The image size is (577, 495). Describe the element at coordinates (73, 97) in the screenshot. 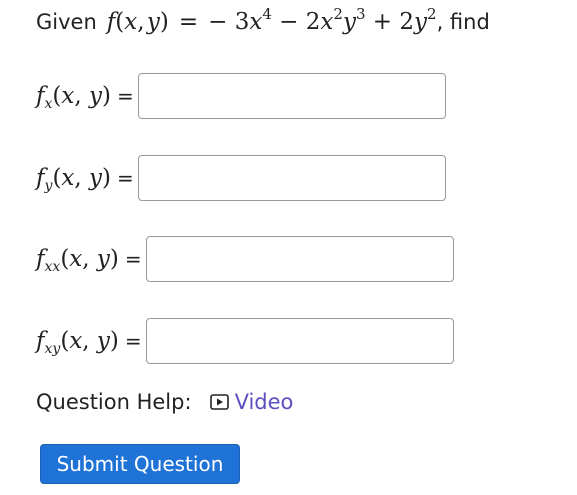

I see `label-fx: fx(x, y)` at that location.